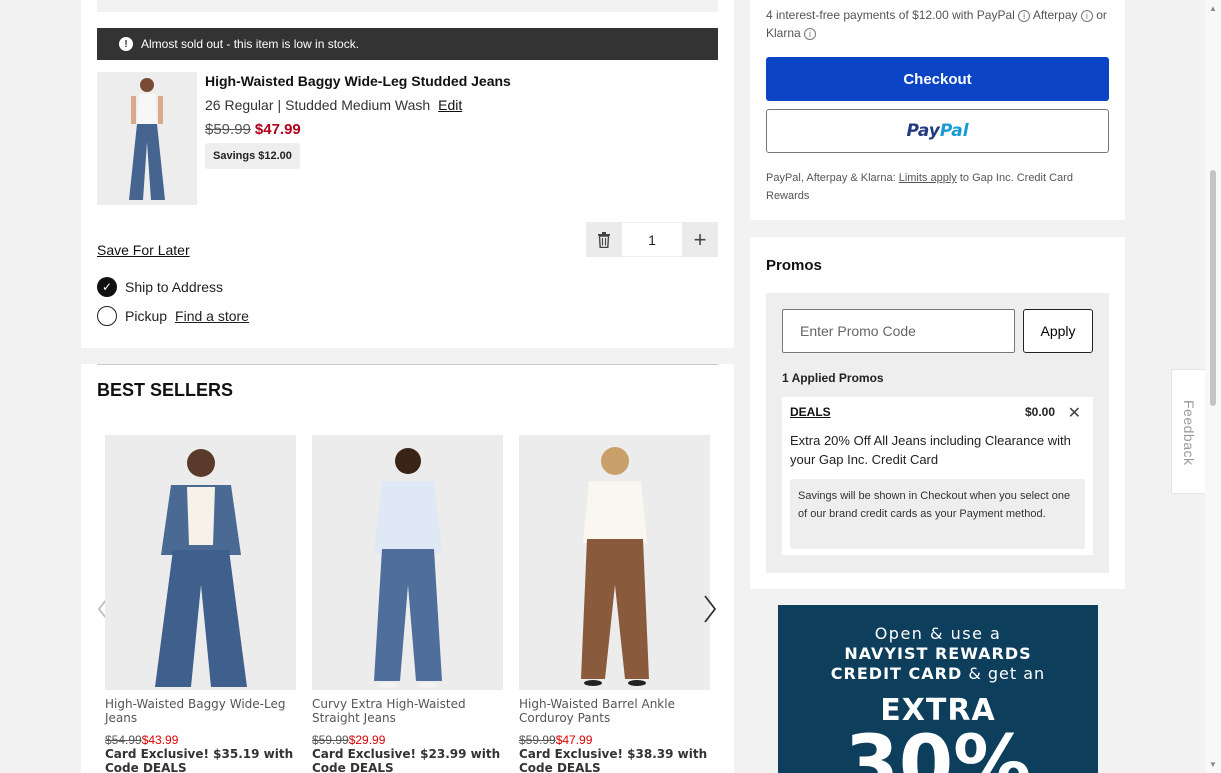  I want to click on pickup-label: Pickup, so click(146, 316).